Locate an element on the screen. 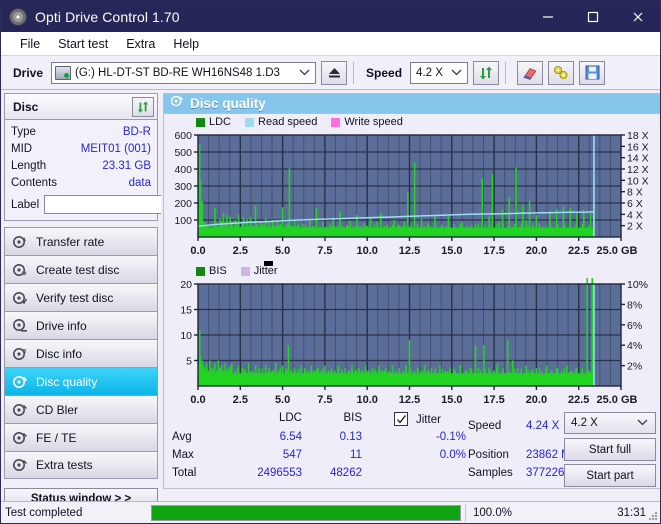 The width and height of the screenshot is (661, 524). disc-type-label: Type is located at coordinates (23, 131).